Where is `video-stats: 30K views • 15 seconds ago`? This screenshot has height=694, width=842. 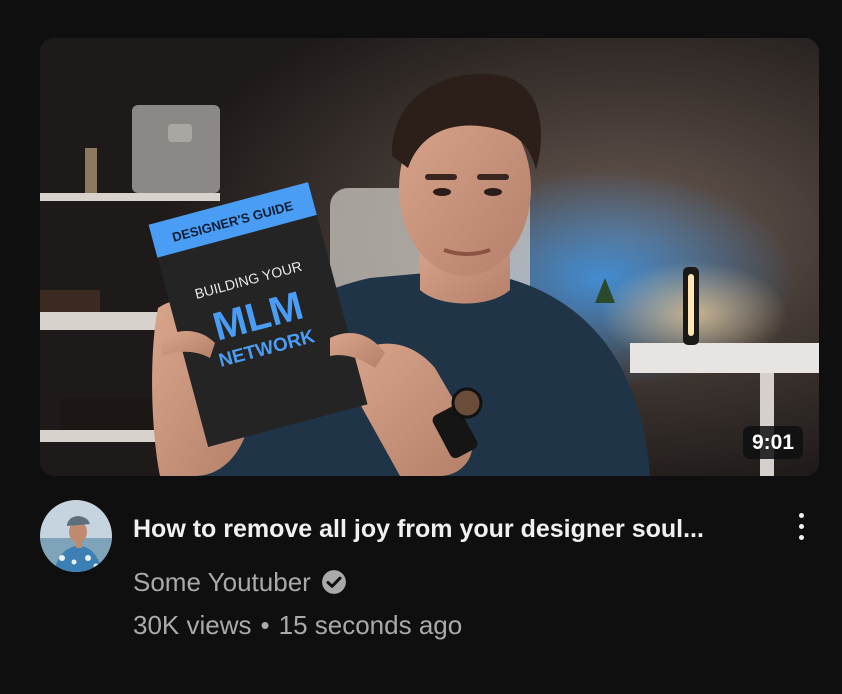 video-stats: 30K views • 15 seconds ago is located at coordinates (297, 625).